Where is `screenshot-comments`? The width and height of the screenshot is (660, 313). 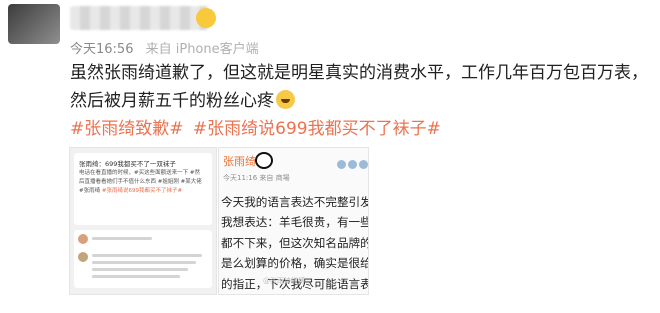 screenshot-comments is located at coordinates (143, 259).